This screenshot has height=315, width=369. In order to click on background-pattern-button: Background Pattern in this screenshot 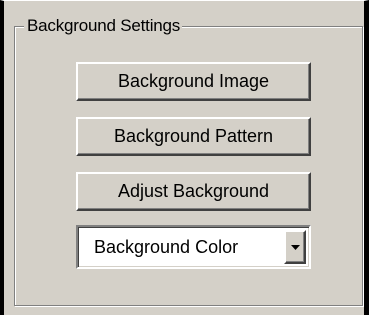, I will do `click(193, 136)`.